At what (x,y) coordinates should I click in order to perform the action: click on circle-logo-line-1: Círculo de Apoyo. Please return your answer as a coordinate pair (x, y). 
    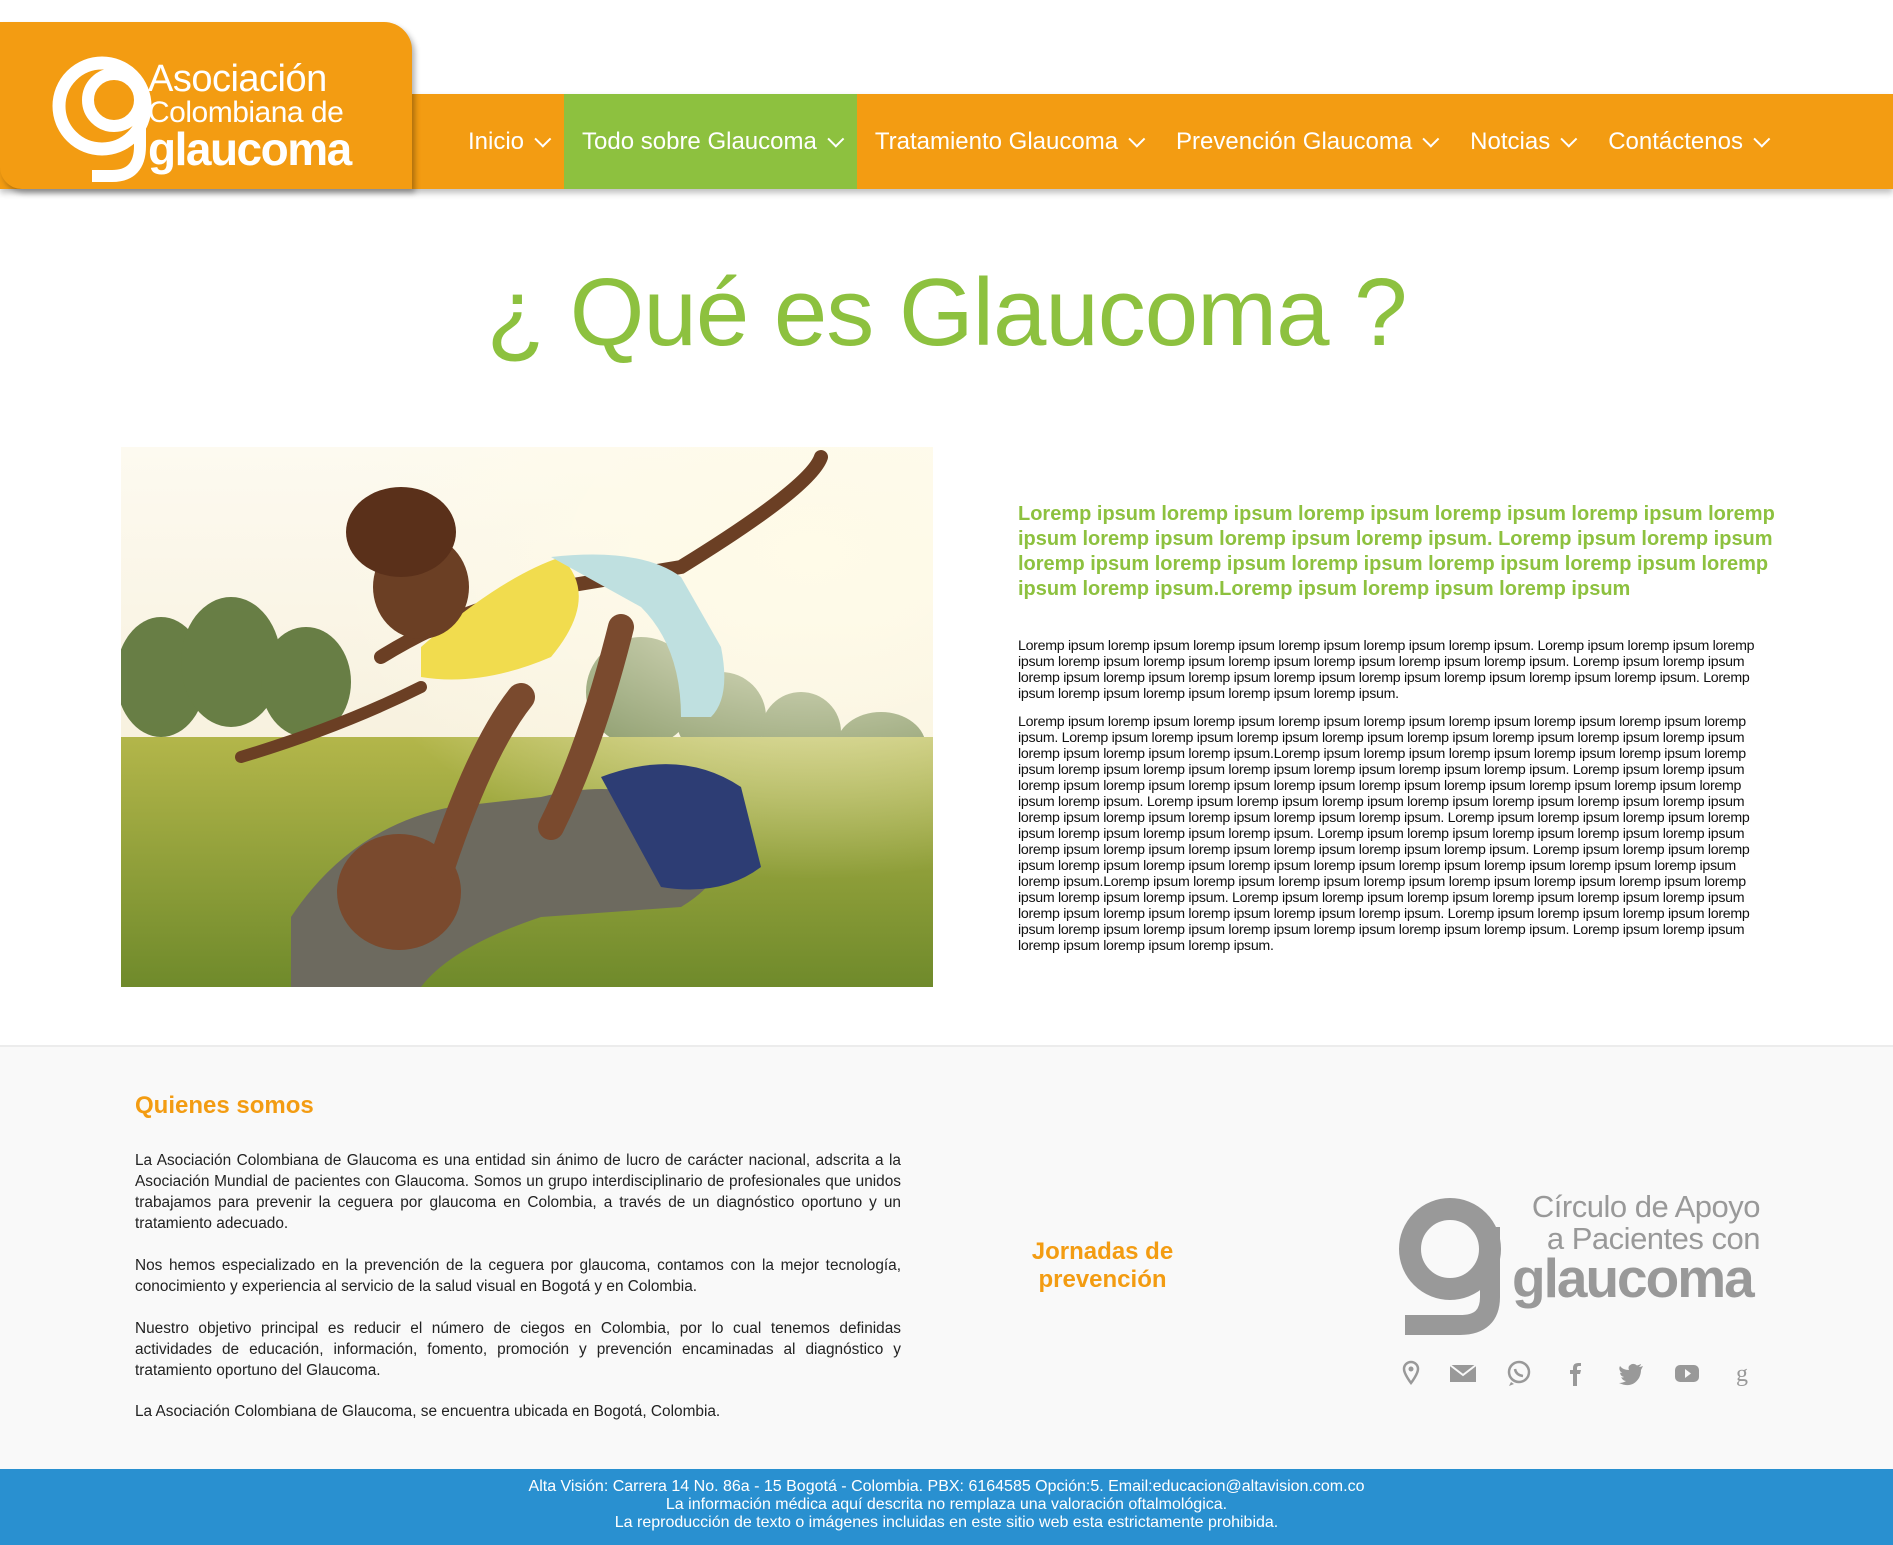
    Looking at the image, I should click on (1646, 1206).